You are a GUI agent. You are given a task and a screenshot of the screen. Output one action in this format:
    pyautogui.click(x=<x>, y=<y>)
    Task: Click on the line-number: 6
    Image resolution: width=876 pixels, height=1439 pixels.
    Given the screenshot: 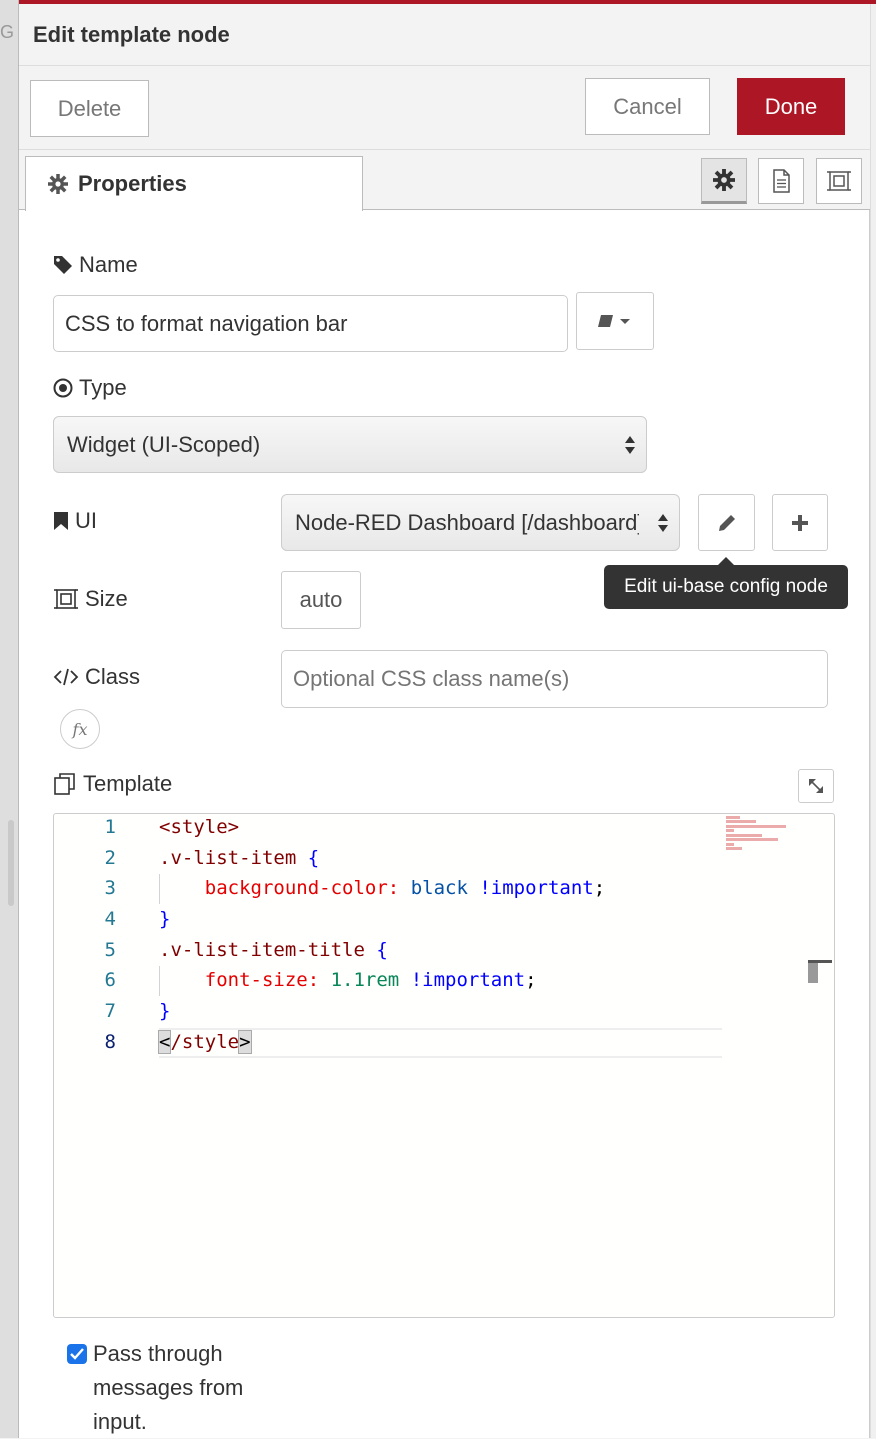 What is the action you would take?
    pyautogui.click(x=110, y=980)
    